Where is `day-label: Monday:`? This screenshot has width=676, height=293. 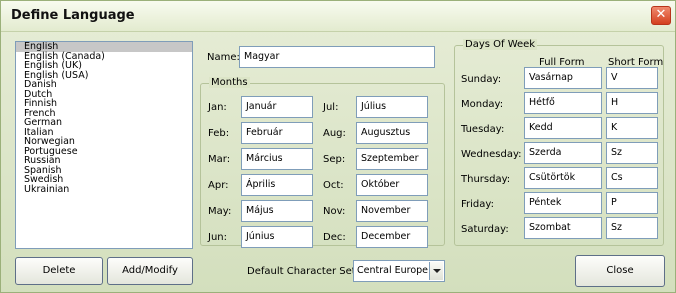
day-label: Monday: is located at coordinates (482, 104).